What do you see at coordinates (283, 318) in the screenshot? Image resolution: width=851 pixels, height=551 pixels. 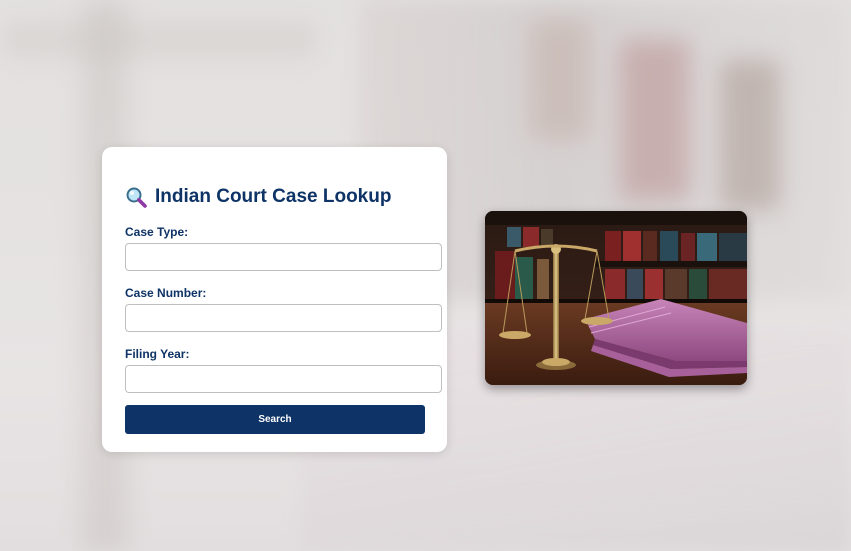 I see `case-number-input` at bounding box center [283, 318].